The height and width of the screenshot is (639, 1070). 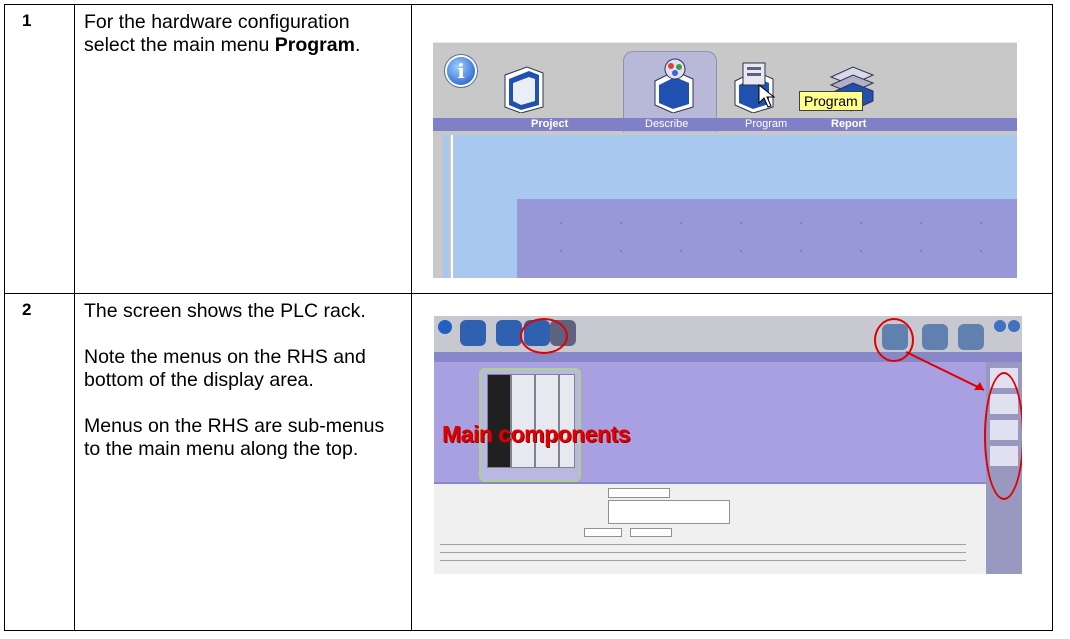 I want to click on info-icon: i, so click(x=461, y=71).